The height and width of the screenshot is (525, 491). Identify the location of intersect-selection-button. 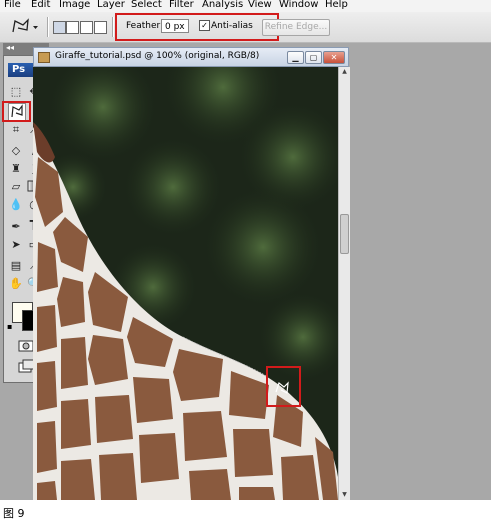
(100, 27).